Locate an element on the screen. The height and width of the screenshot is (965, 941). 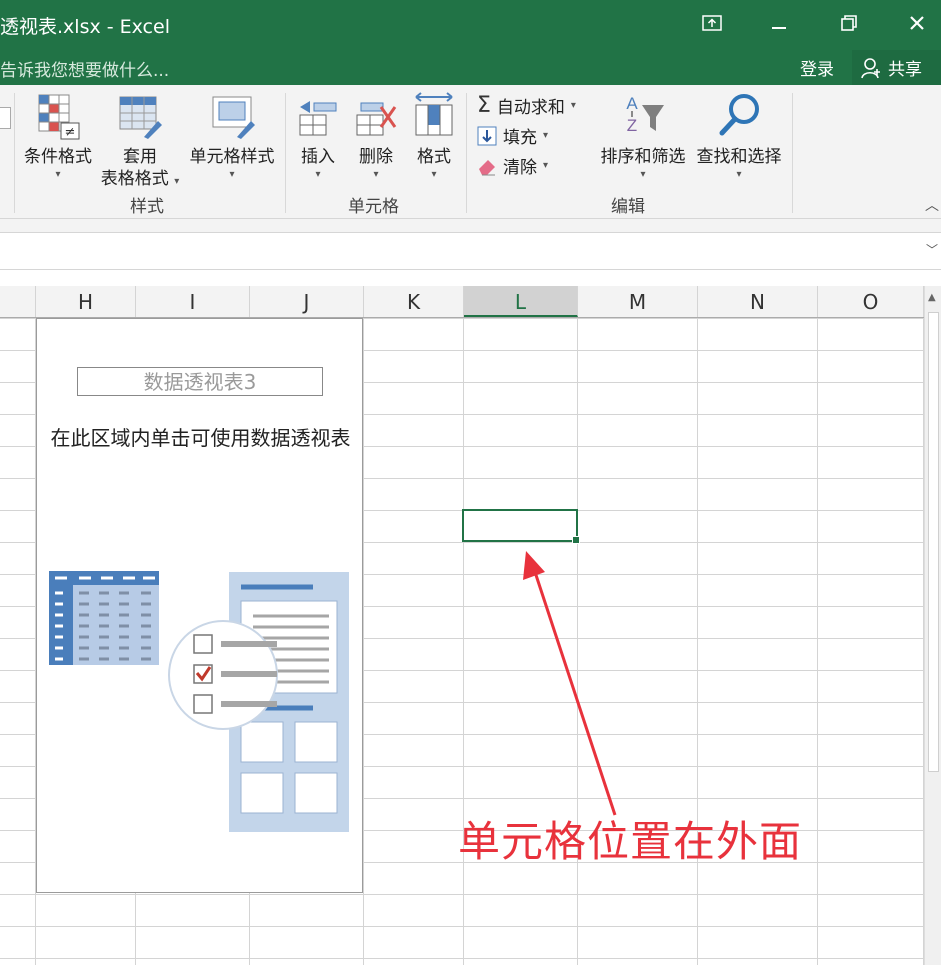
column-header-k: K is located at coordinates (414, 301).